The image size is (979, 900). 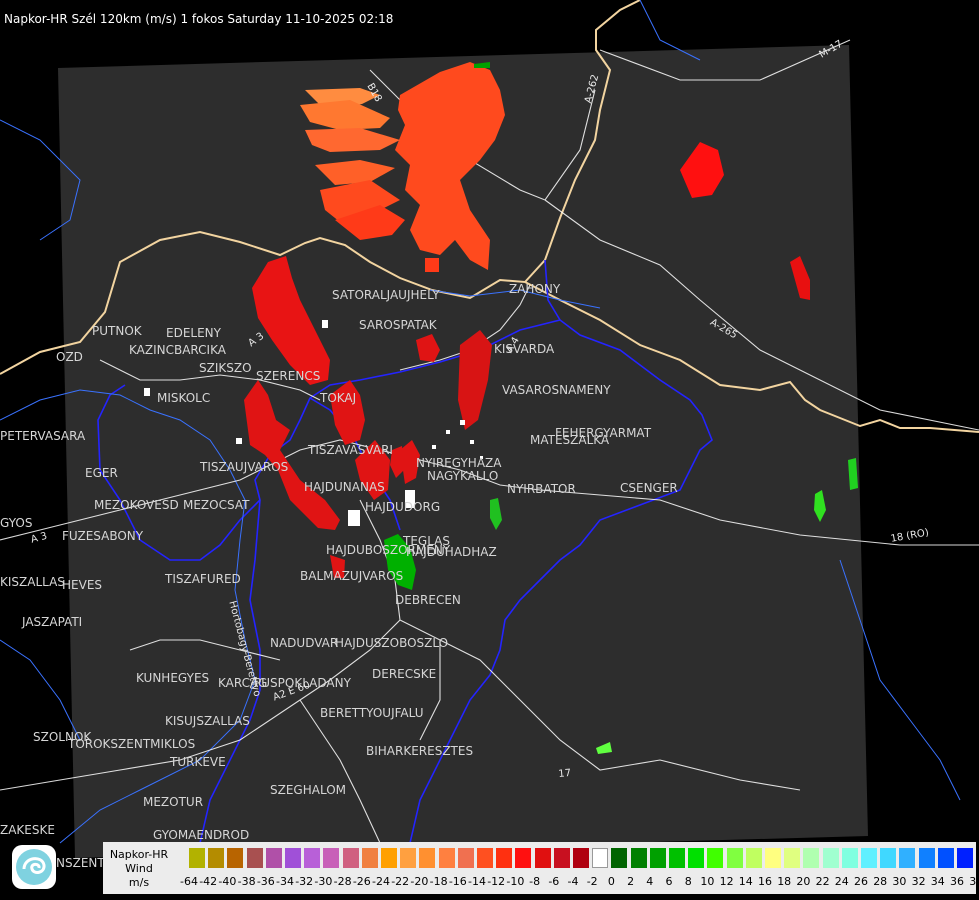 I want to click on legend-tick: -38, so click(x=246, y=881).